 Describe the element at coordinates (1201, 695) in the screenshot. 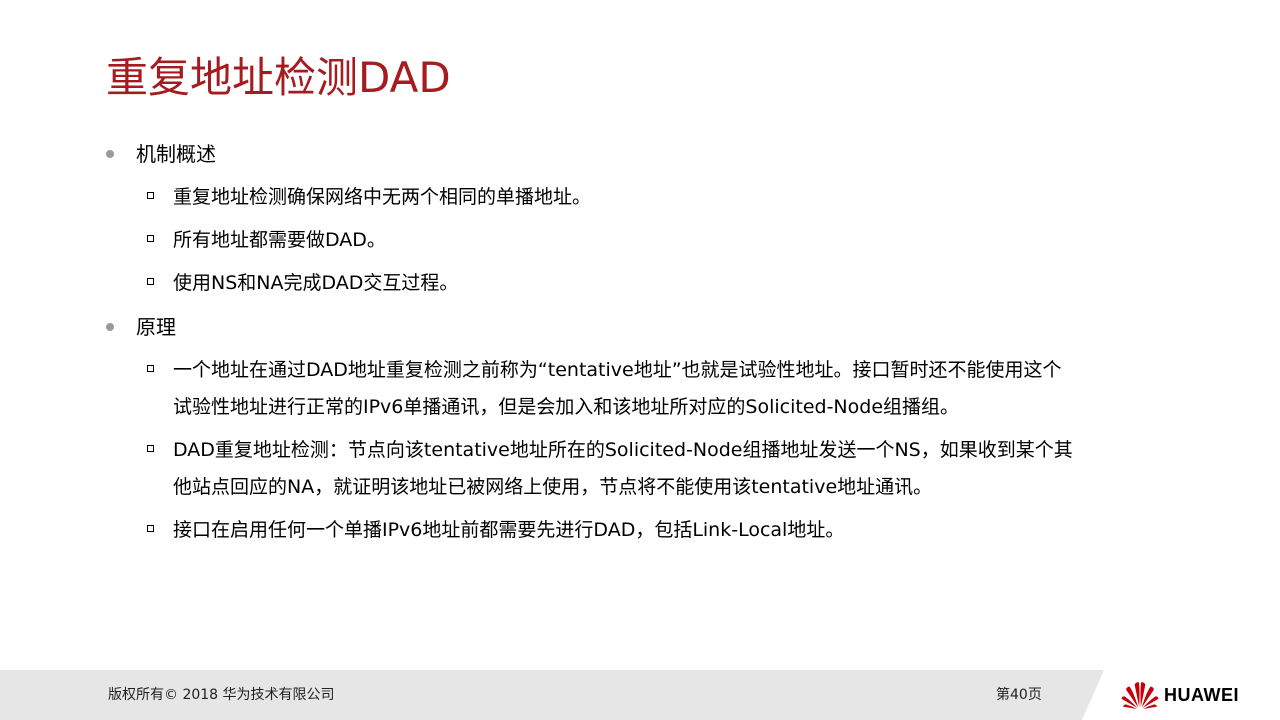

I see `brand-name: HUAWEI` at that location.